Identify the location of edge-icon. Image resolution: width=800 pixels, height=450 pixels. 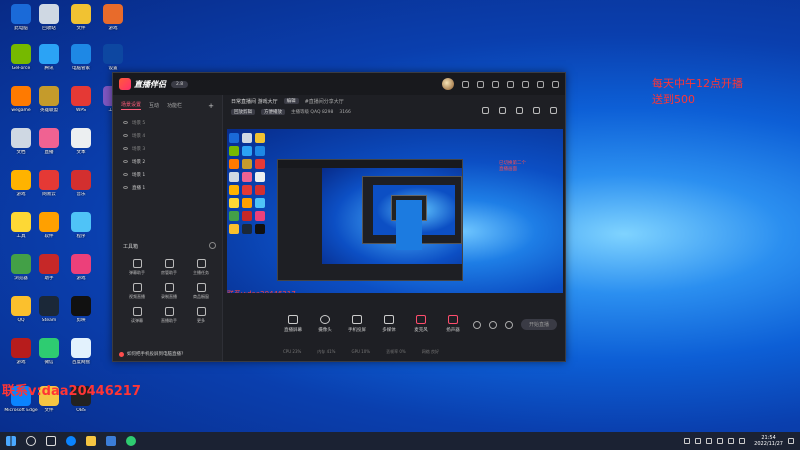
(71, 441).